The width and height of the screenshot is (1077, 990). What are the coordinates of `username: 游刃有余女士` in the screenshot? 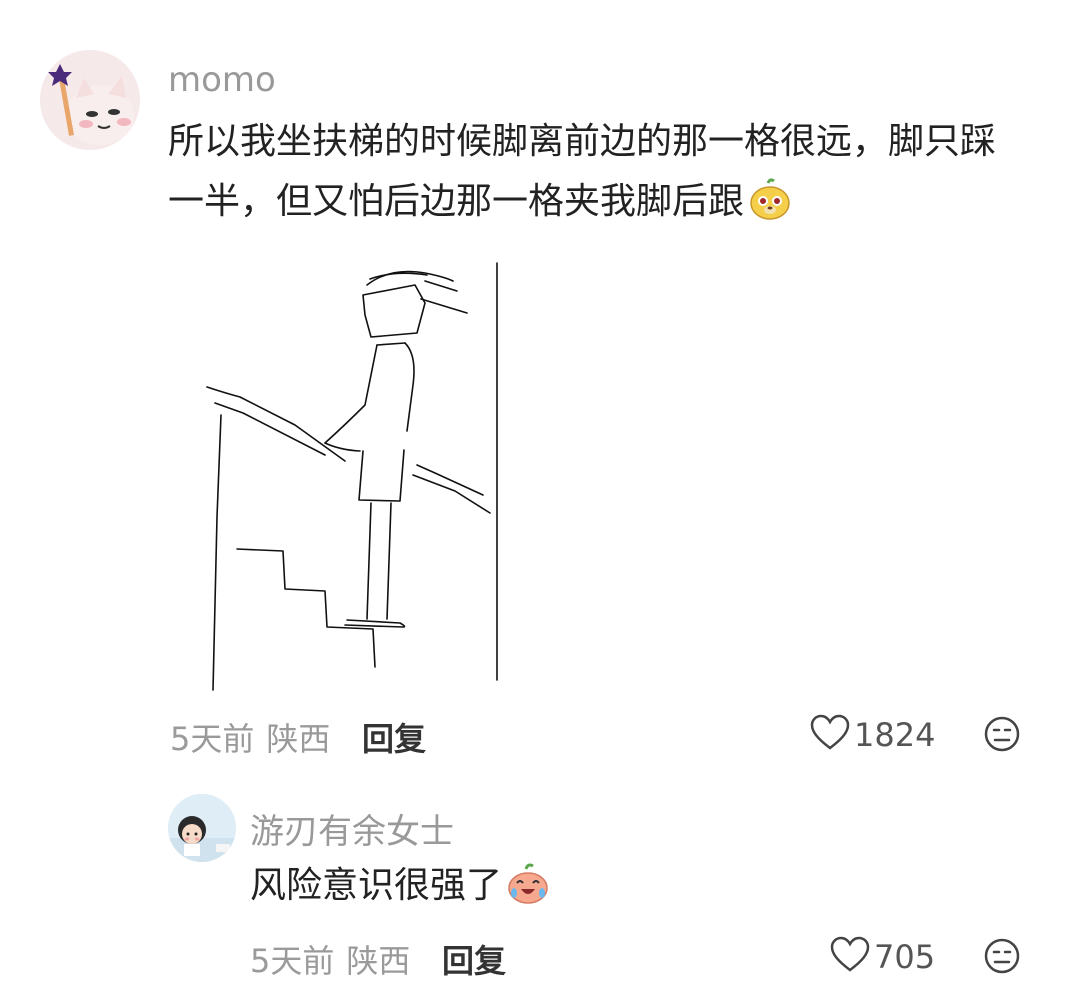 It's located at (352, 828).